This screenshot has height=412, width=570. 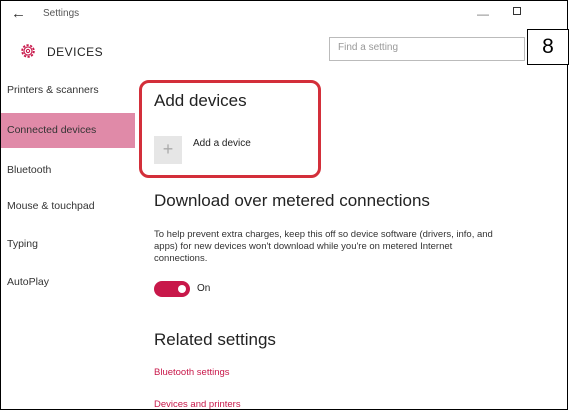 I want to click on search-input, so click(x=418, y=47).